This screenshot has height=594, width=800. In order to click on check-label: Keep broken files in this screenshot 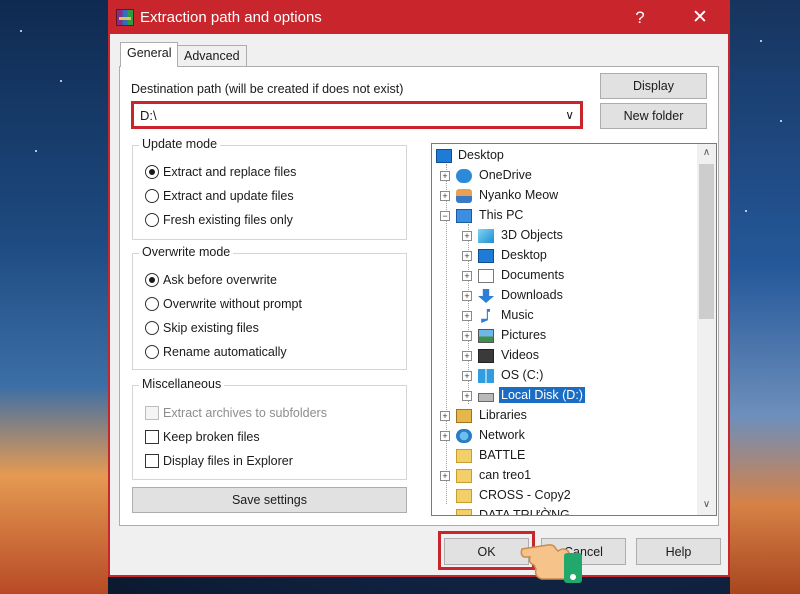, I will do `click(211, 437)`.